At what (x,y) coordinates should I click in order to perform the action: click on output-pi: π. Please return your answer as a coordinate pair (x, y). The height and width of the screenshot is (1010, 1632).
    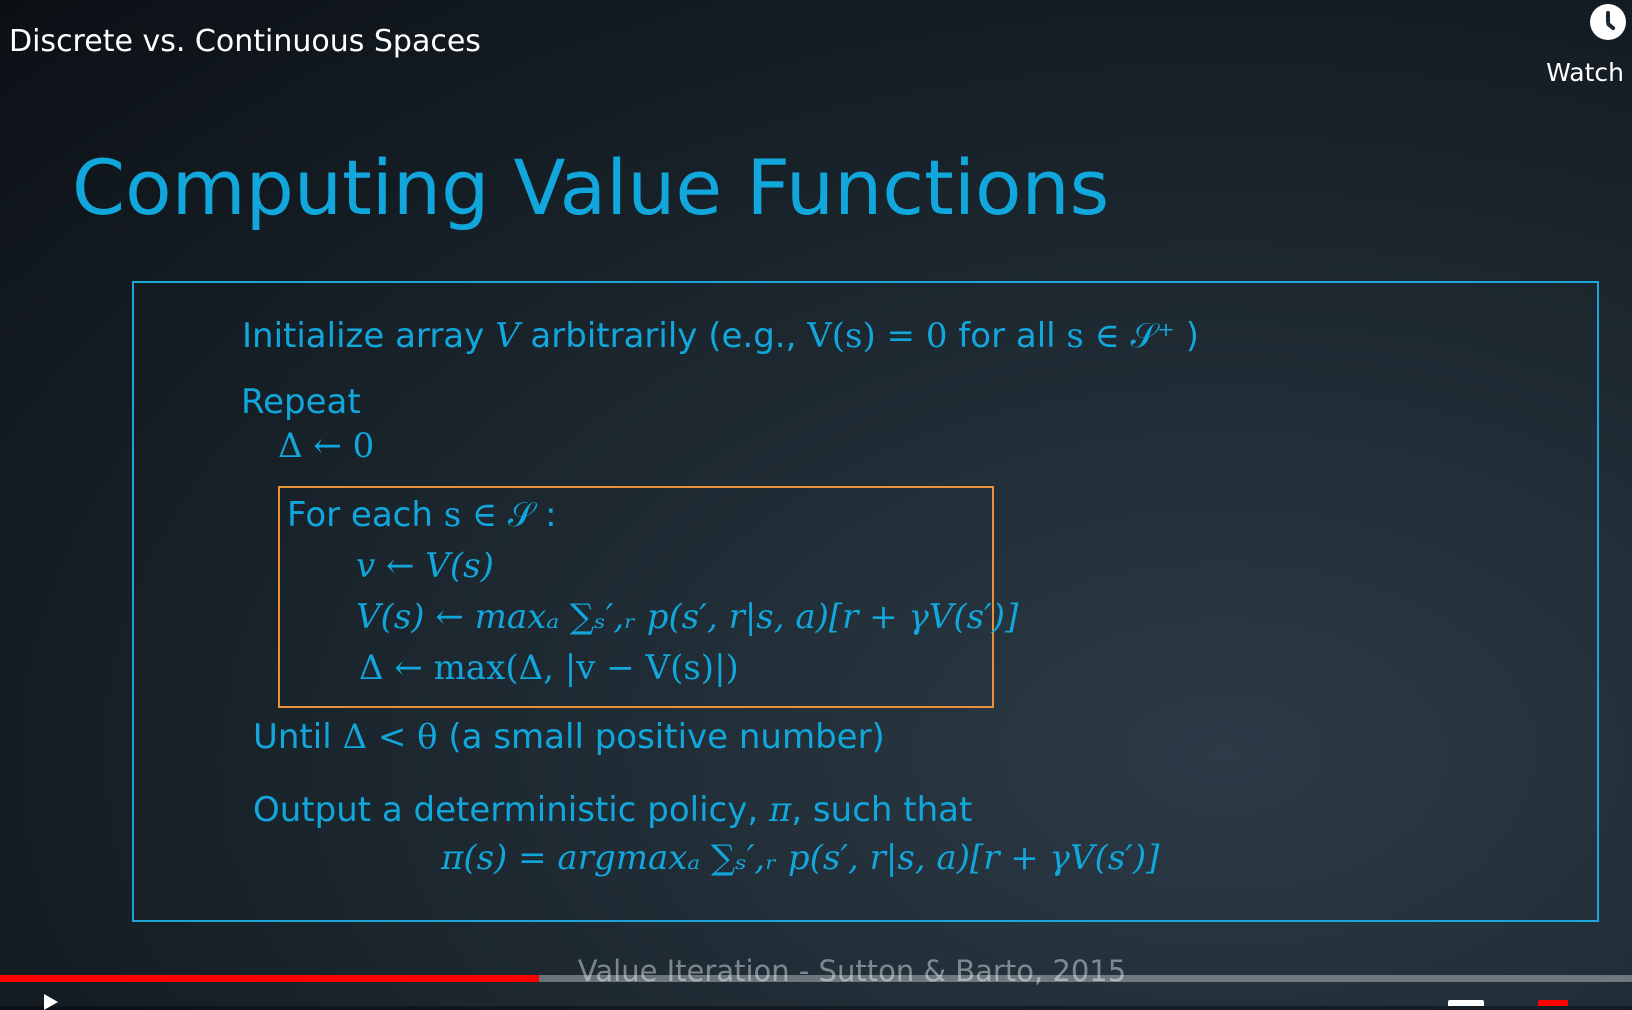
    Looking at the image, I should click on (780, 810).